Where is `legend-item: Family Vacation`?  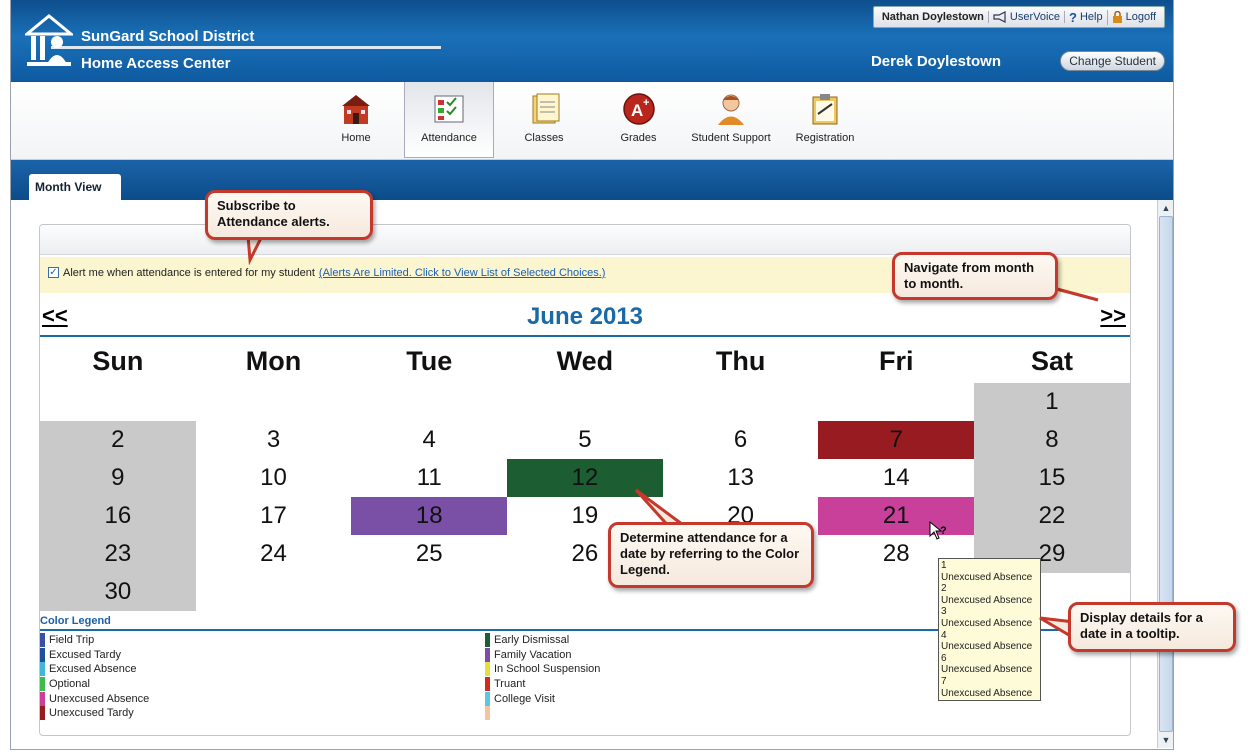 legend-item: Family Vacation is located at coordinates (542, 655).